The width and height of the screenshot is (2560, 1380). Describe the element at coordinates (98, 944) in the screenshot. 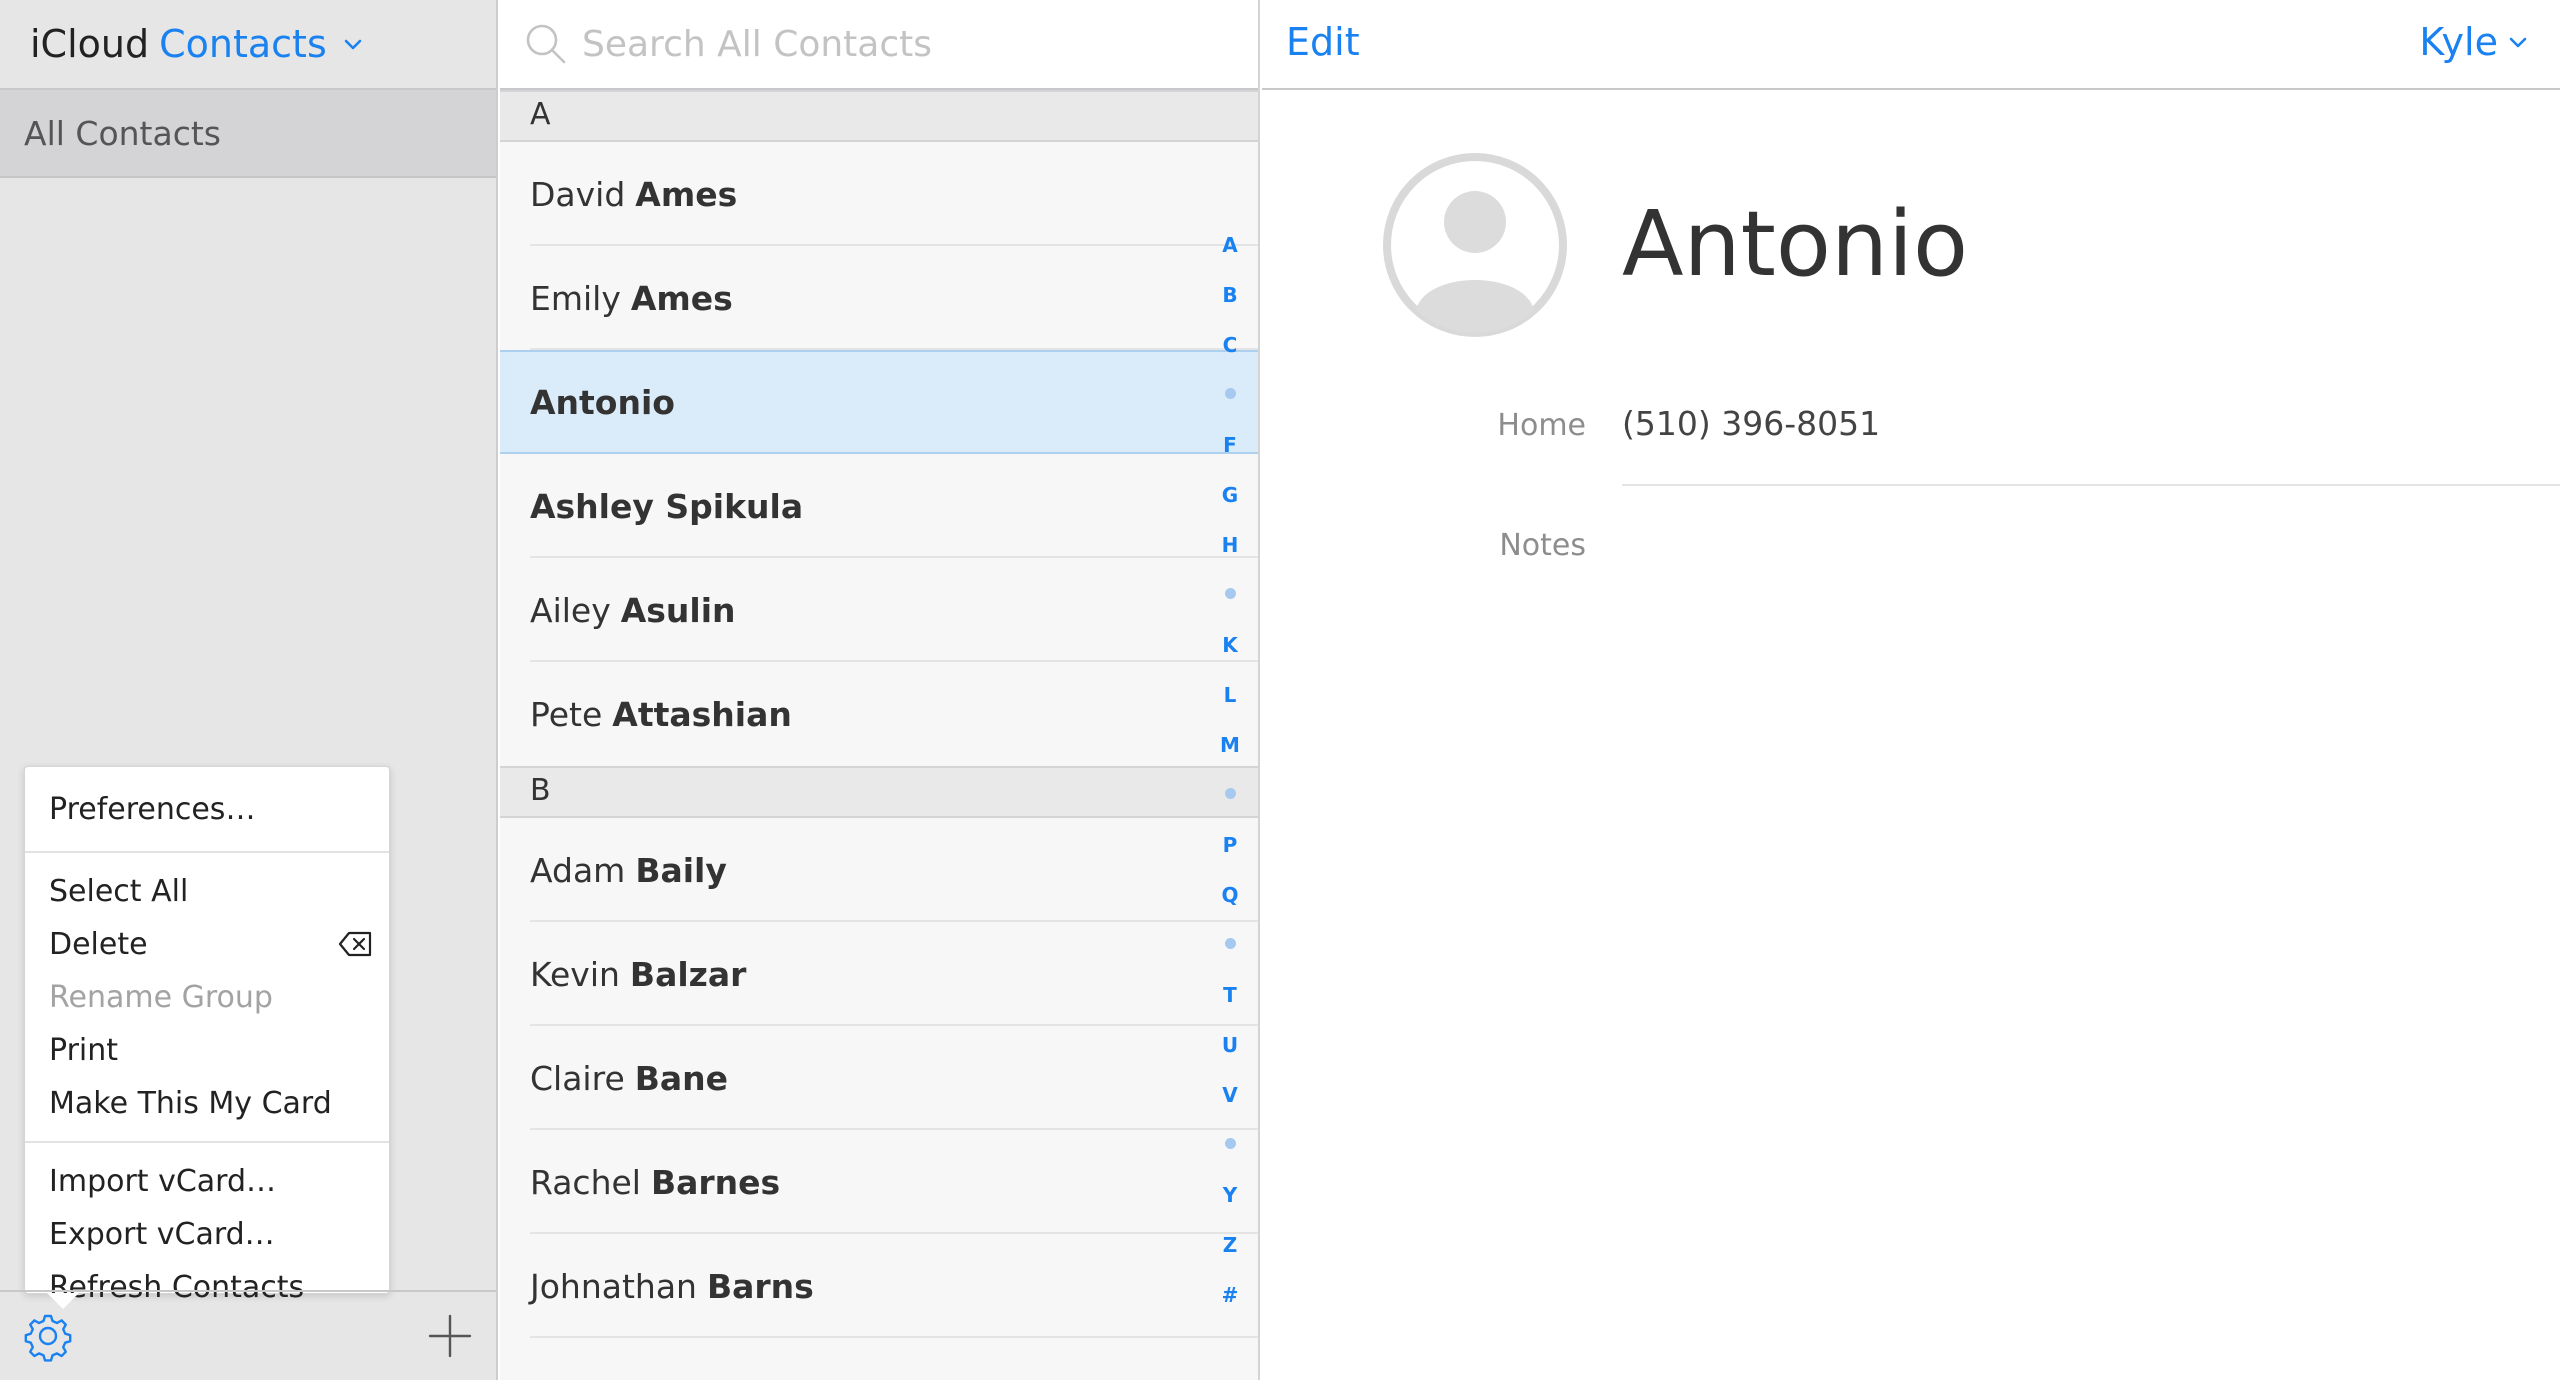

I see `menu-item-label: Delete` at that location.